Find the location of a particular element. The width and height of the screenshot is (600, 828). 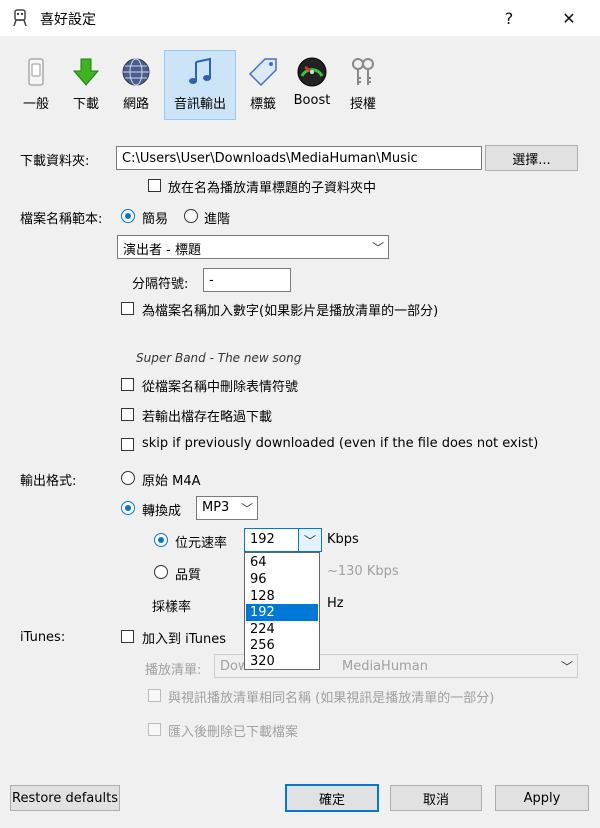

tag-icon is located at coordinates (262, 72).